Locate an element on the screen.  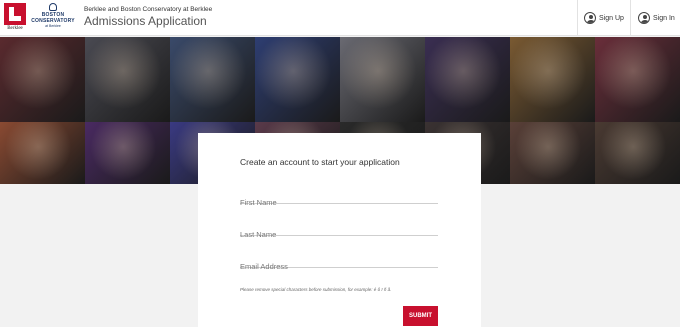
sign-in-label: Sign In is located at coordinates (664, 18).